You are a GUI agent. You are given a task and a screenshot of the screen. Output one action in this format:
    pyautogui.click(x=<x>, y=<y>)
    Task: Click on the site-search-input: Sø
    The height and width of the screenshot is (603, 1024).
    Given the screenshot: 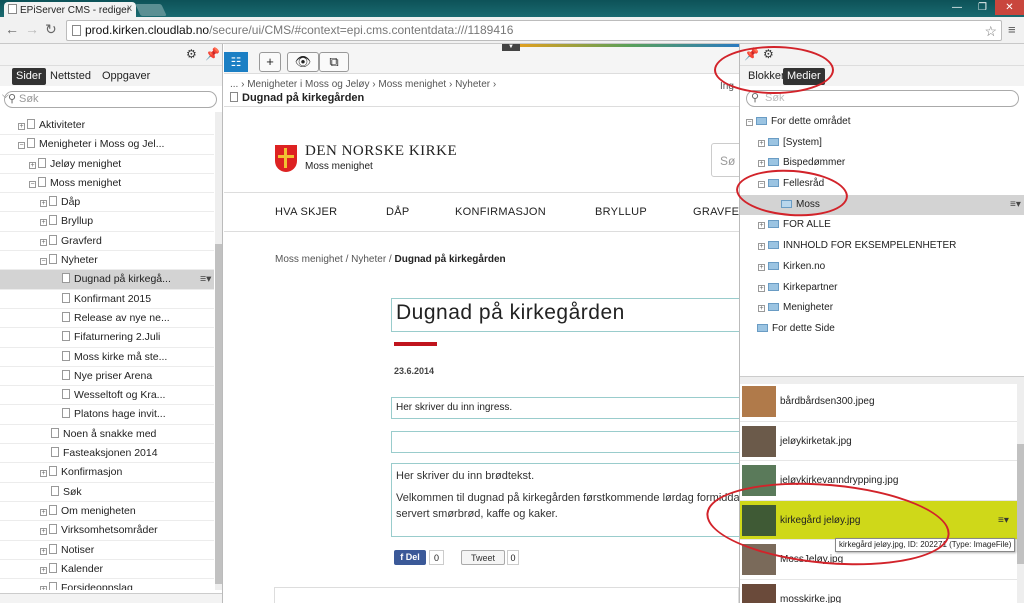 What is the action you would take?
    pyautogui.click(x=725, y=160)
    